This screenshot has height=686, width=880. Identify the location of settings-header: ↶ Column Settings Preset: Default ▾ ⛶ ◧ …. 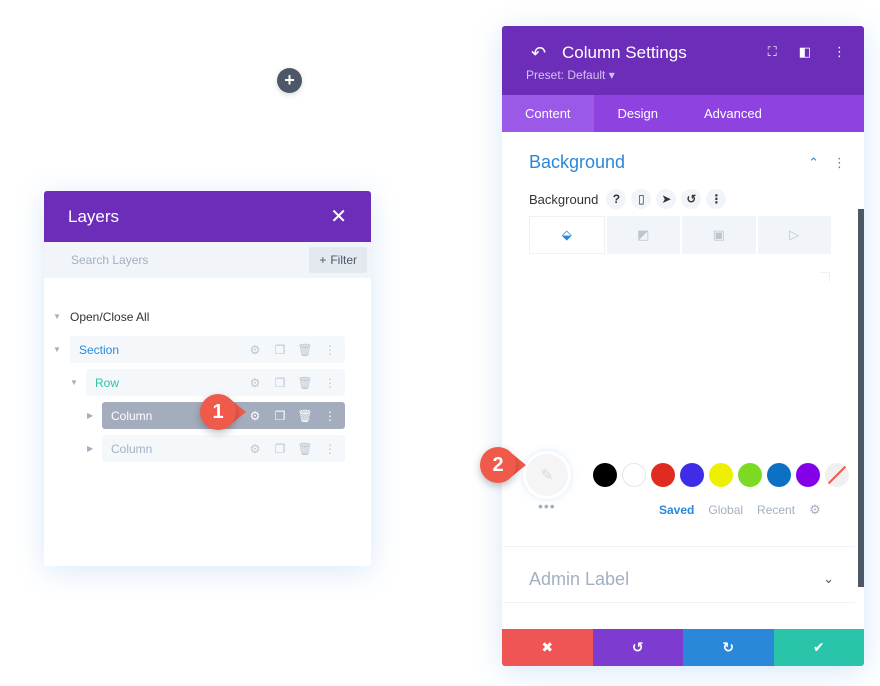
(683, 60).